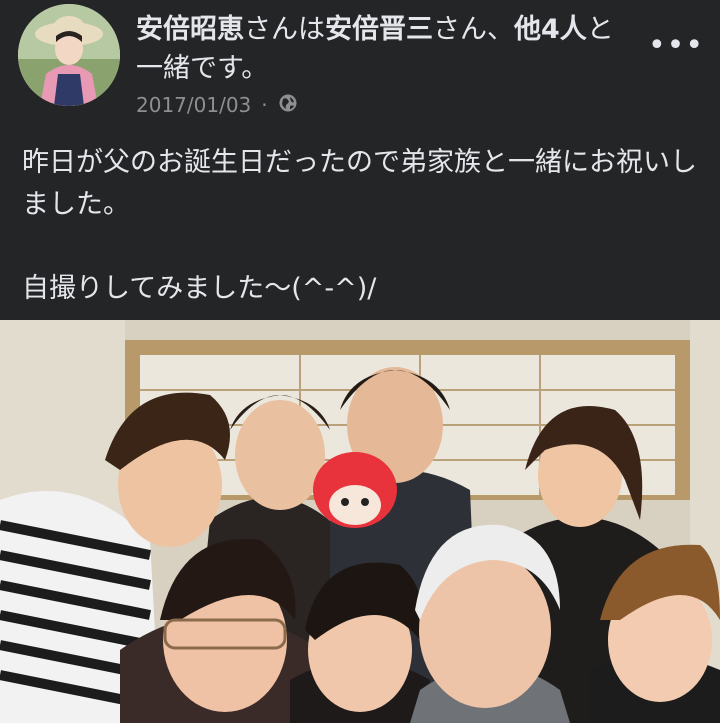  Describe the element at coordinates (69, 55) in the screenshot. I see `author-avatar` at that location.